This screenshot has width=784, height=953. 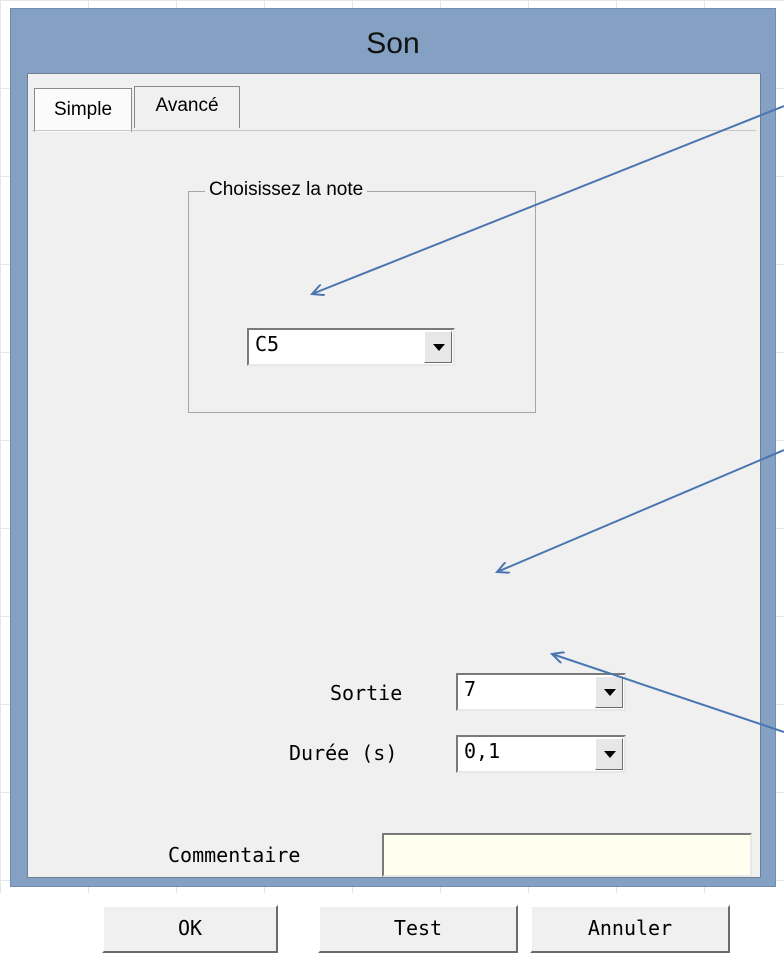 What do you see at coordinates (541, 754) in the screenshot?
I see `duree-select: 0,1` at bounding box center [541, 754].